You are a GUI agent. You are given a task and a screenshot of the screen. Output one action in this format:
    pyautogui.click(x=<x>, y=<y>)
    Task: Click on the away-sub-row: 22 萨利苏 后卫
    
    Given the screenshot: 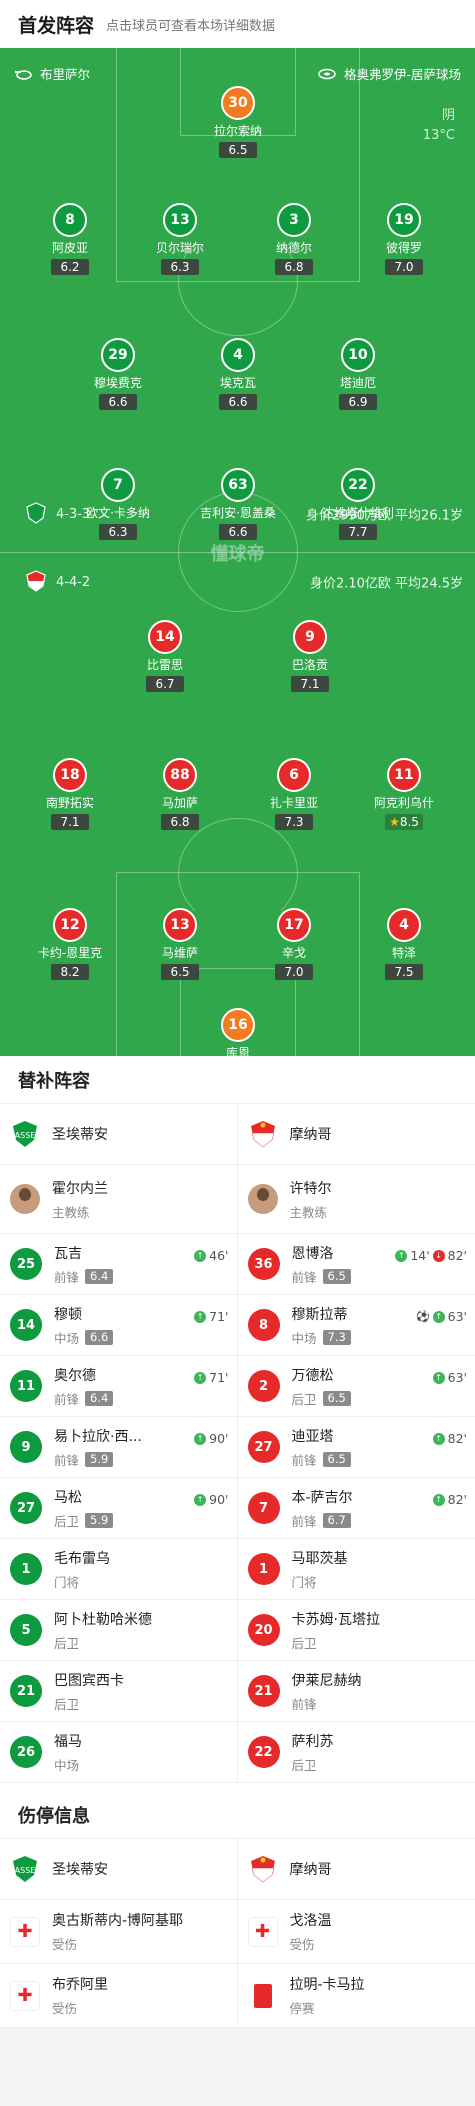 What is the action you would take?
    pyautogui.click(x=356, y=1752)
    